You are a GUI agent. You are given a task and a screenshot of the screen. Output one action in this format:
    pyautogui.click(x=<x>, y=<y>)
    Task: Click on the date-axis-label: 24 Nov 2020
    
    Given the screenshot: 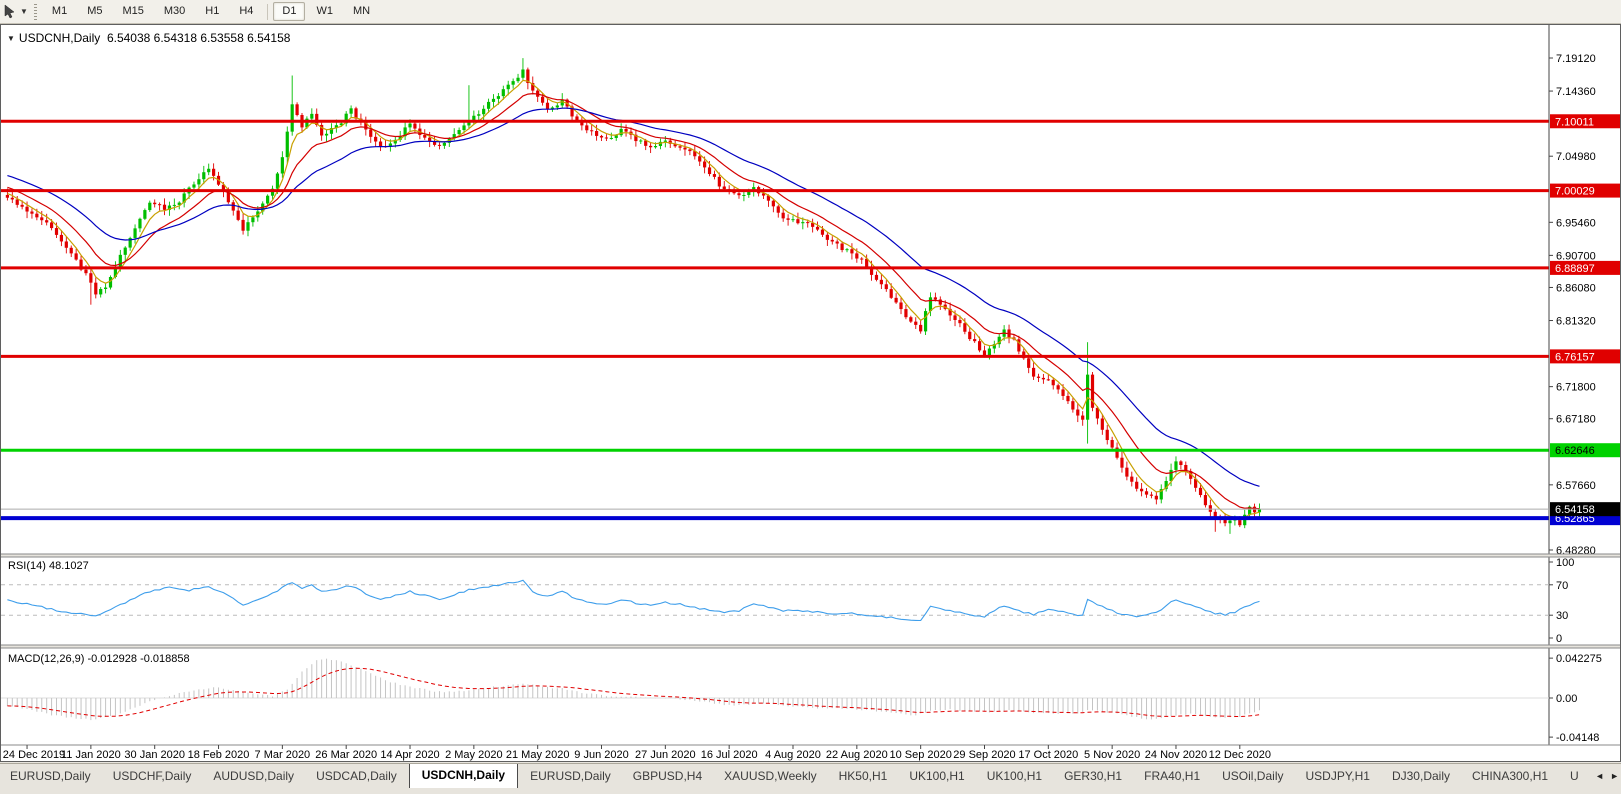 What is the action you would take?
    pyautogui.click(x=1176, y=755)
    